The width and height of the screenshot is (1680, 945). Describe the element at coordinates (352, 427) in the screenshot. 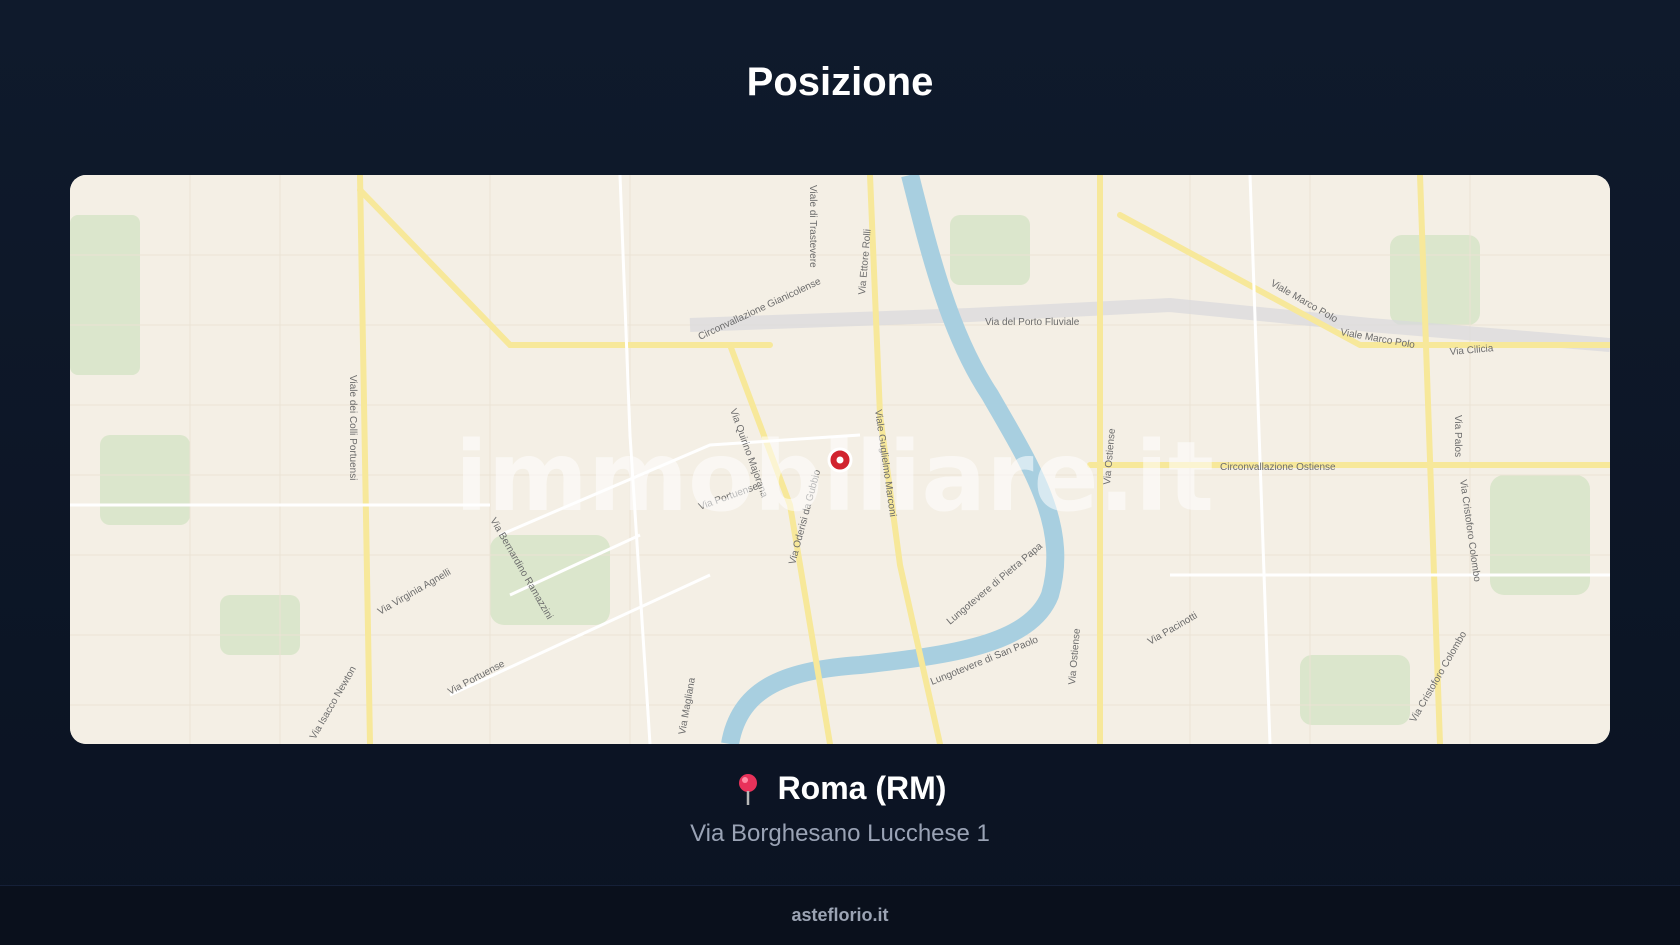

I see `street-label: Viale dei Colli Portuensi` at that location.